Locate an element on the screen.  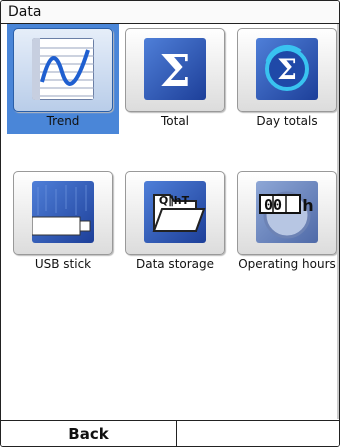
hour-counter-icon: 00 h is located at coordinates (287, 212).